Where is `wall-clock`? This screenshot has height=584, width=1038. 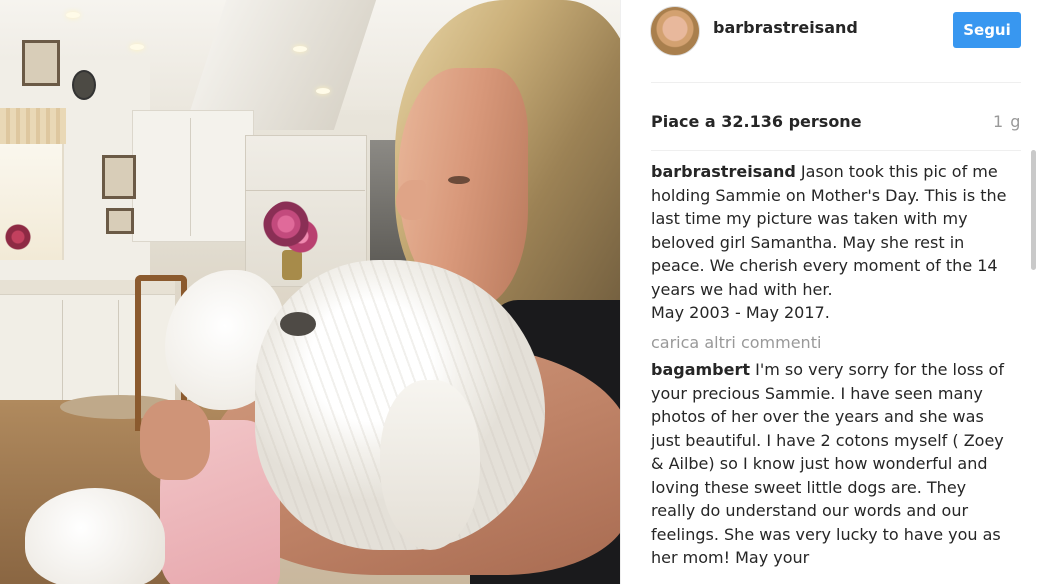
wall-clock is located at coordinates (84, 85).